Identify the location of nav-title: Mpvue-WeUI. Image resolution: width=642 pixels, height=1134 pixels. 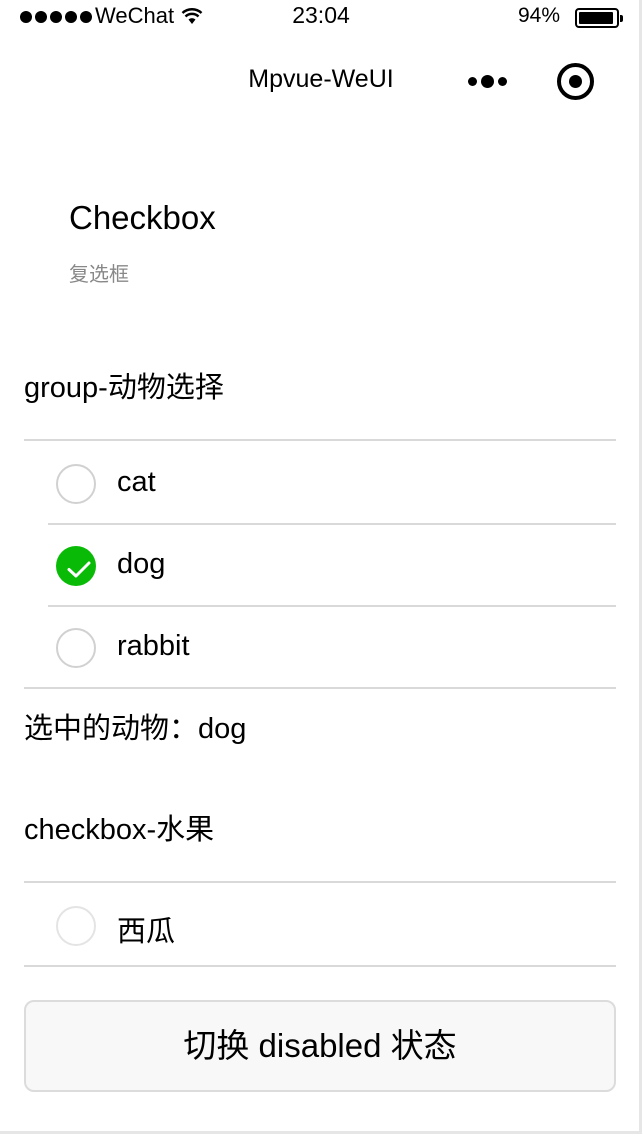
(321, 79).